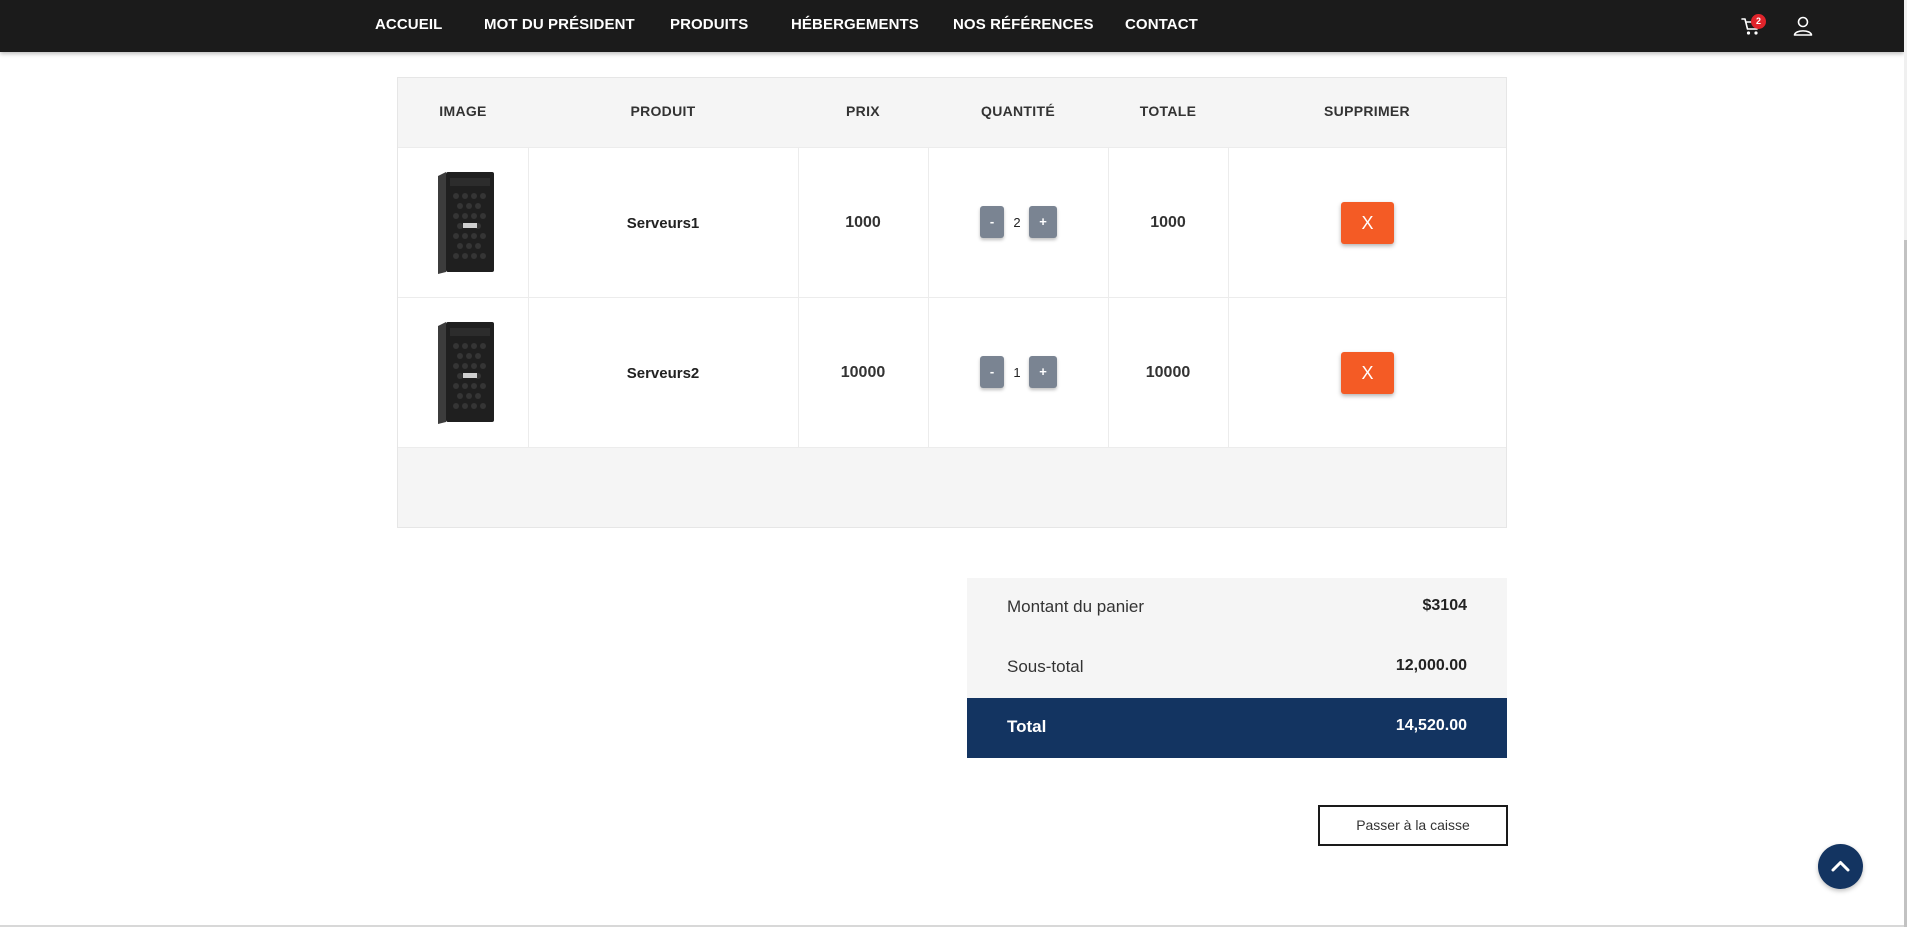 This screenshot has height=927, width=1907. Describe the element at coordinates (1168, 111) in the screenshot. I see `header-totale: TOTALE` at that location.